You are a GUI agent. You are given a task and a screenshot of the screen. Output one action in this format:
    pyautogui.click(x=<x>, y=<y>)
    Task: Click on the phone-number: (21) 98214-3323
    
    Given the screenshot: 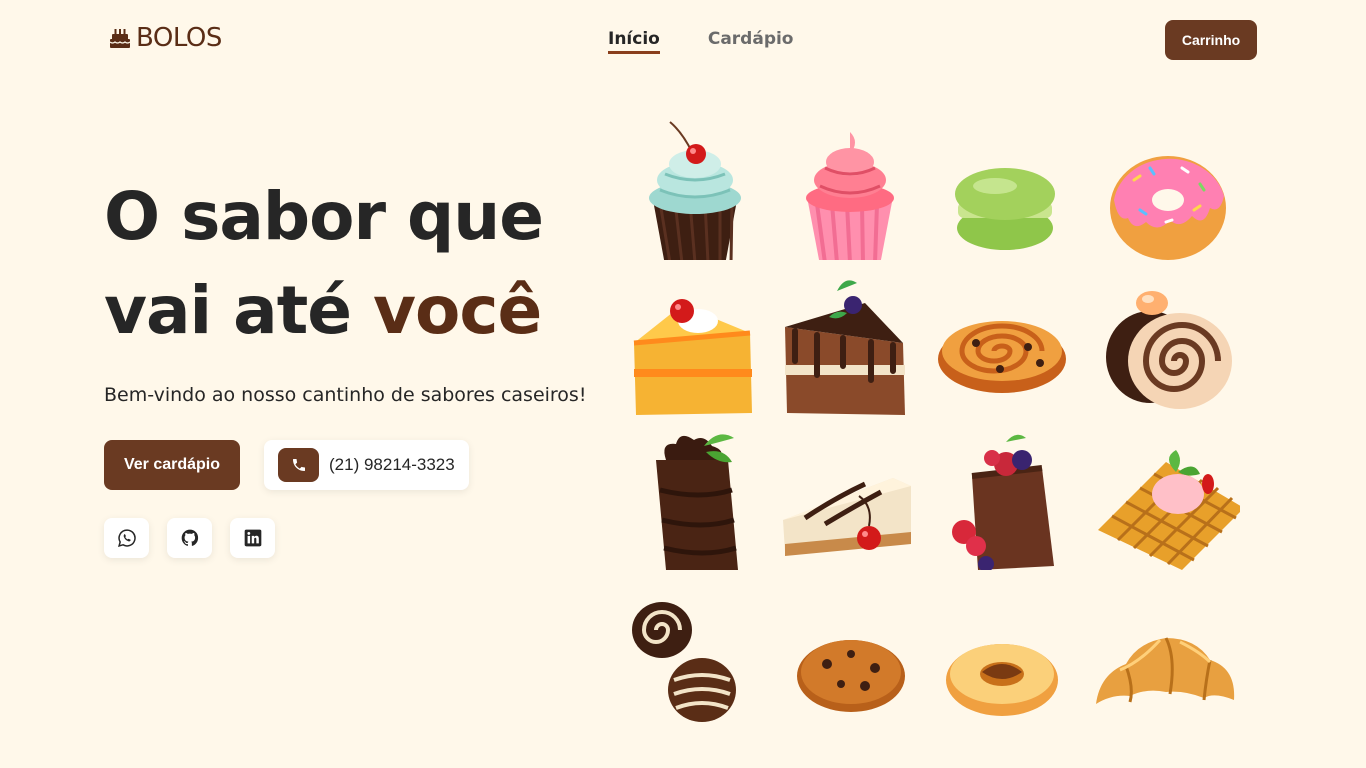 What is the action you would take?
    pyautogui.click(x=392, y=464)
    